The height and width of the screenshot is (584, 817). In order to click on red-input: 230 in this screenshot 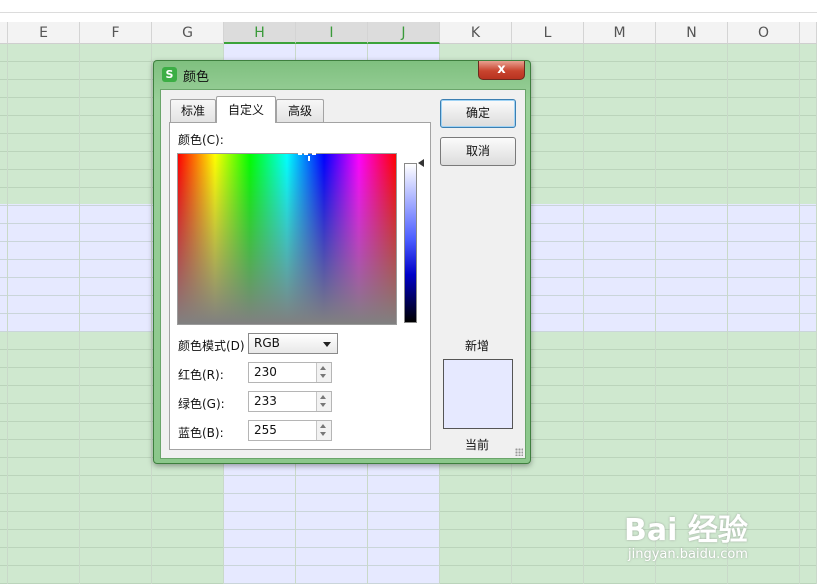, I will do `click(290, 372)`.